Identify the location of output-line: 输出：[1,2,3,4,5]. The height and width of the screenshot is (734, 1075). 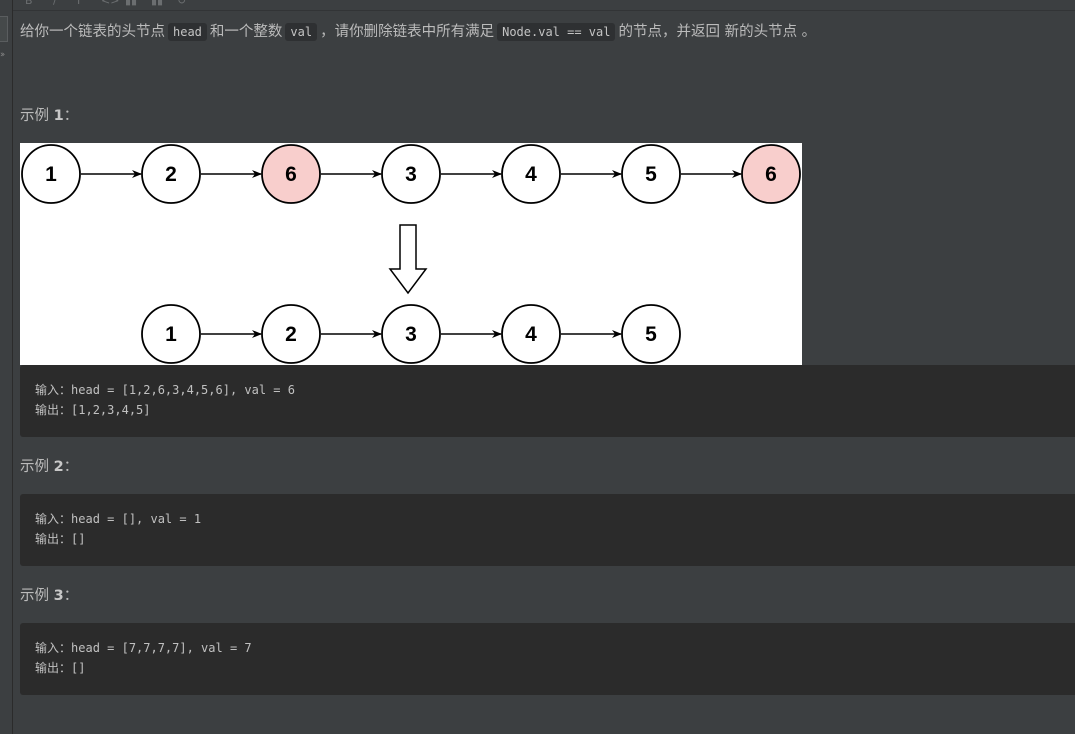
(93, 409).